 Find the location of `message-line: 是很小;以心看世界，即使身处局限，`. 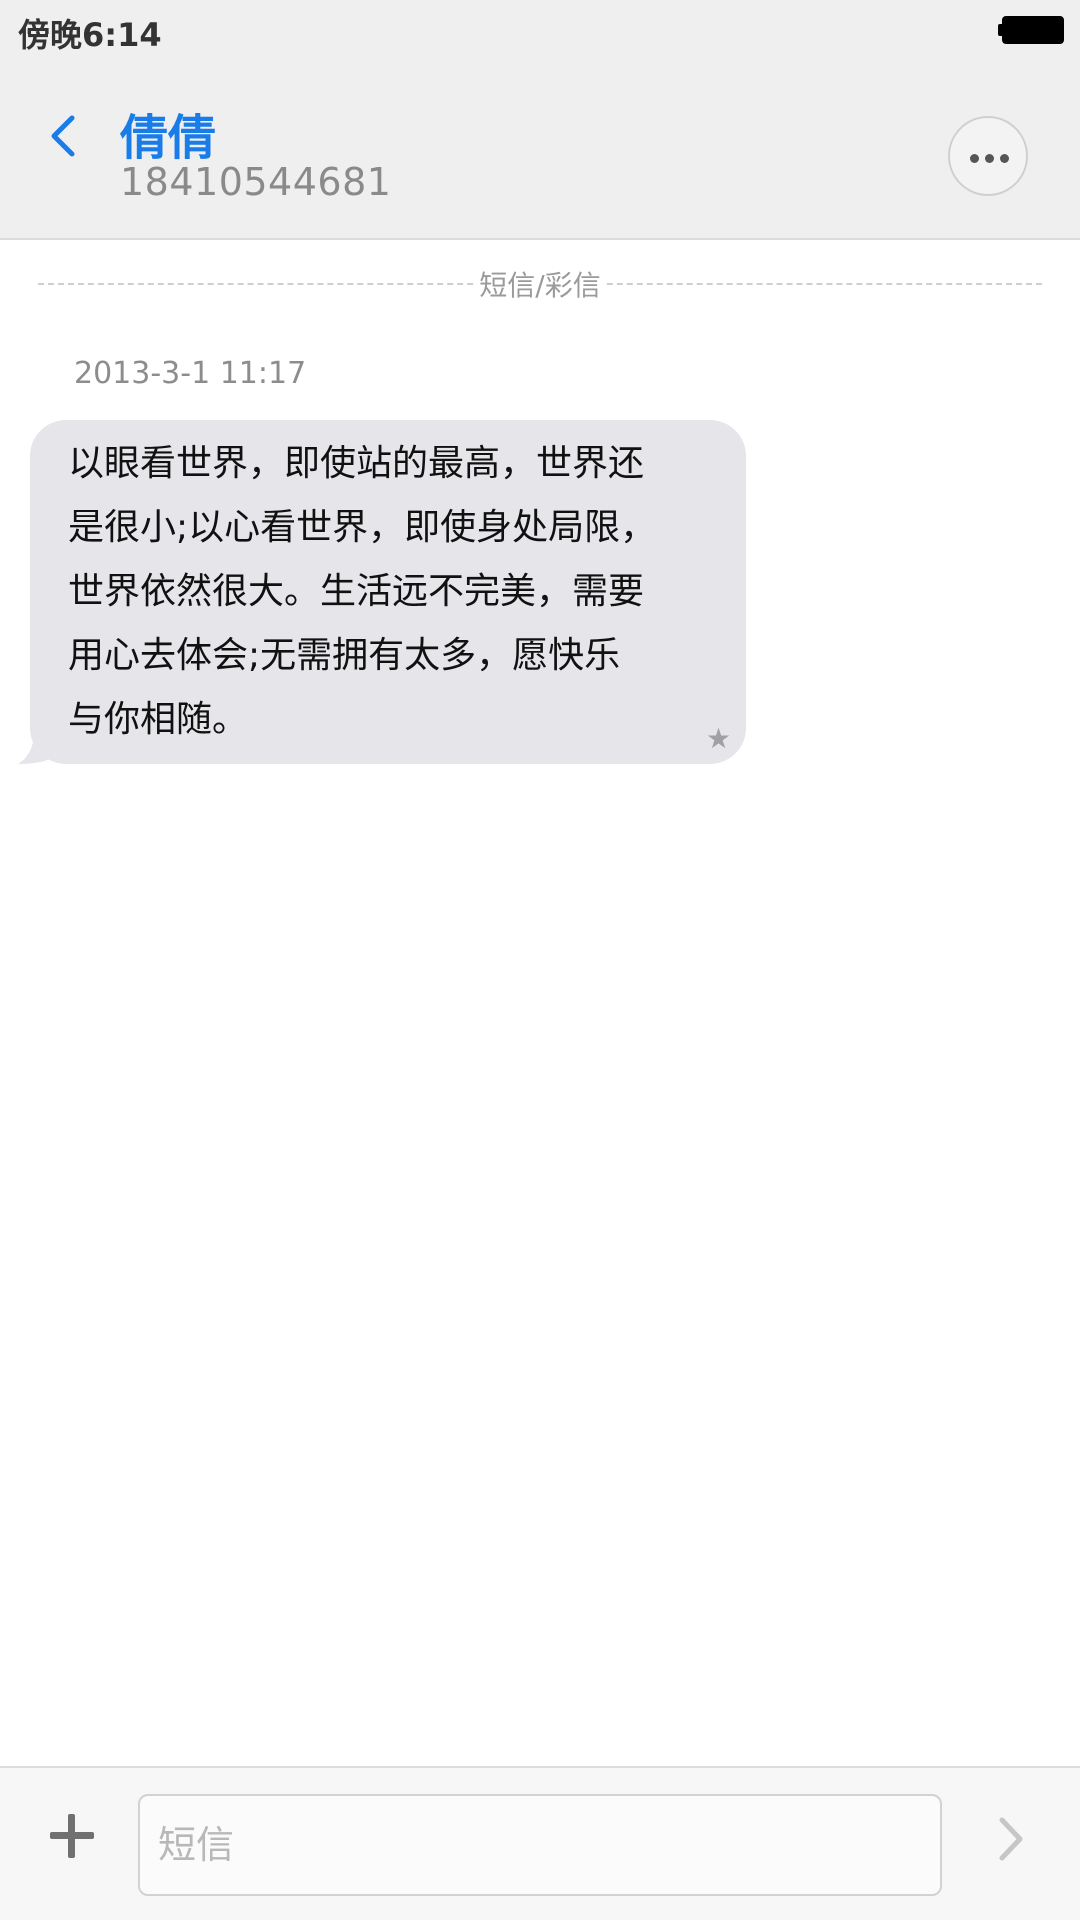

message-line: 是很小;以心看世界，即使身处局限， is located at coordinates (362, 527).